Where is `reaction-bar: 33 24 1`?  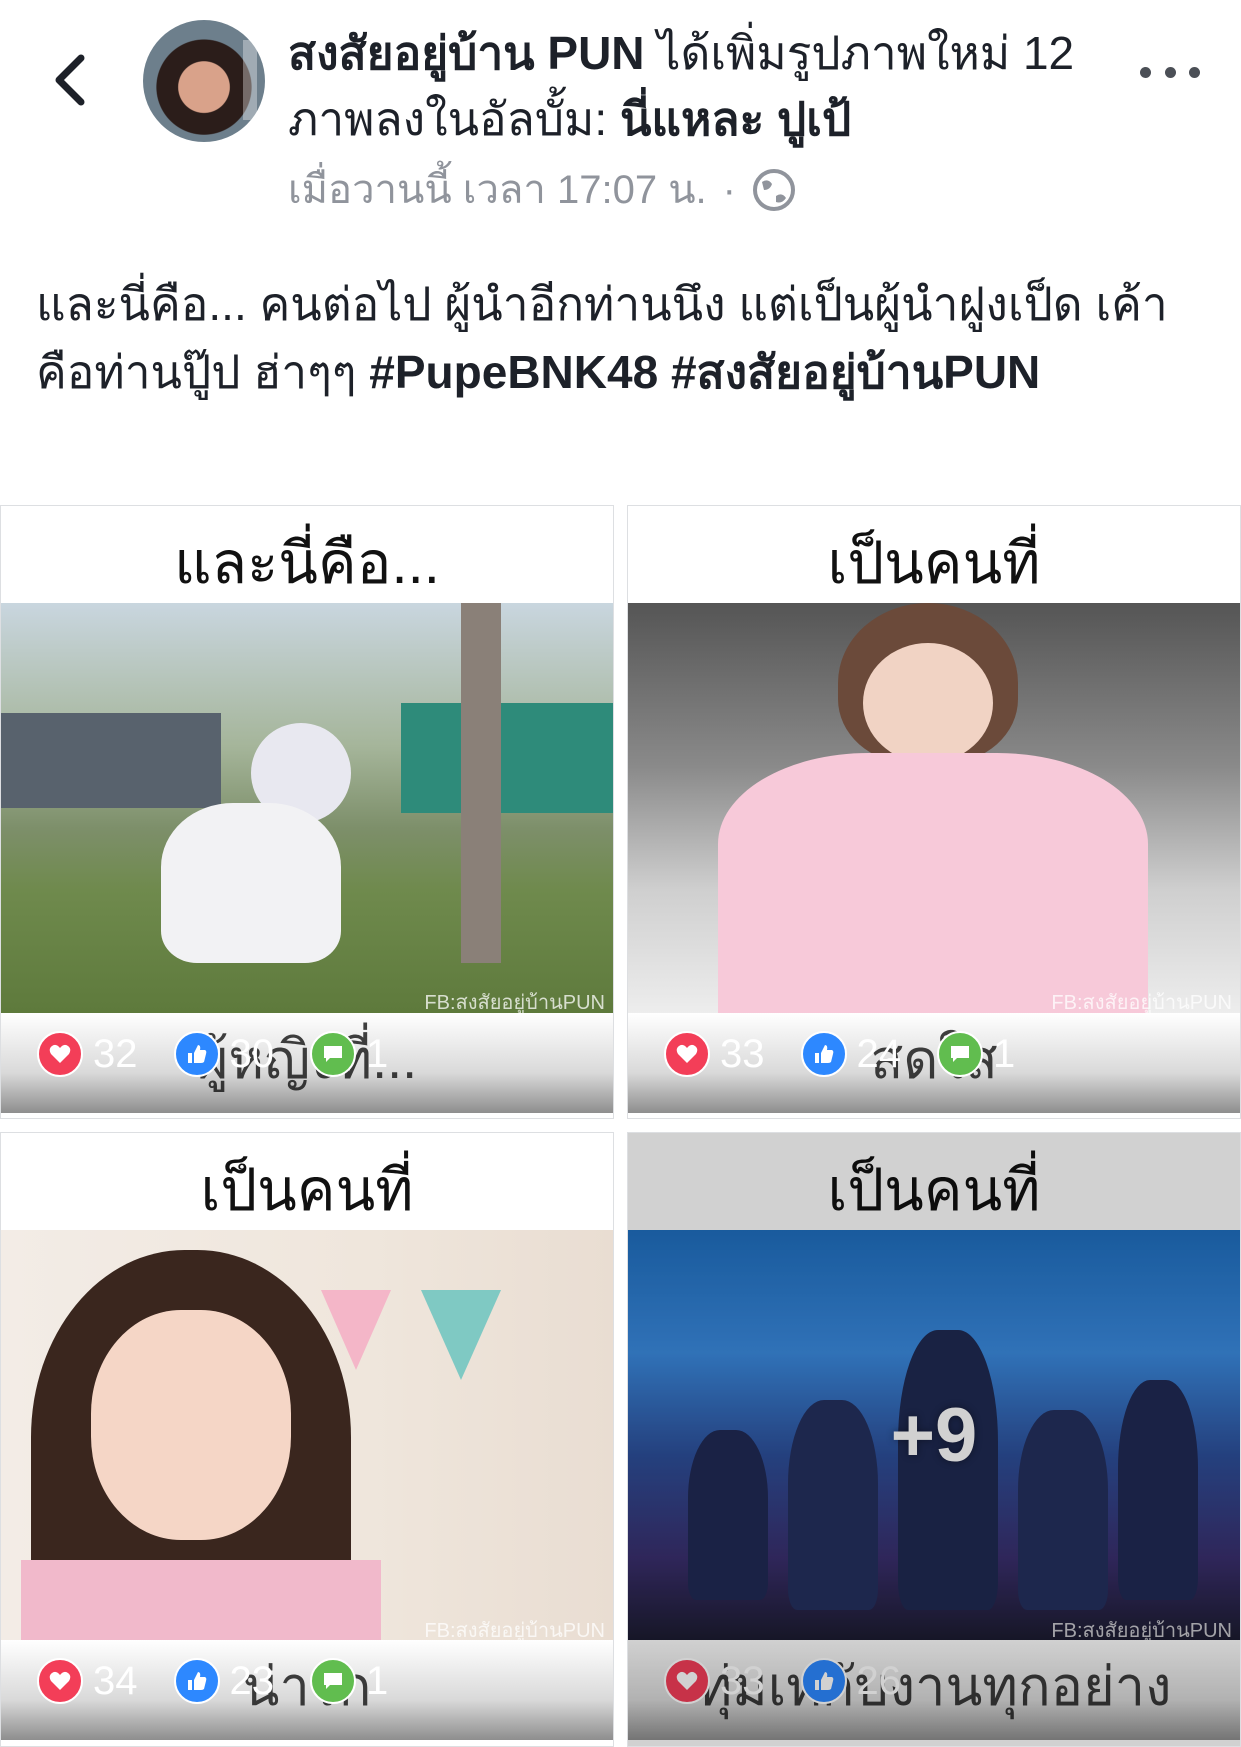
reaction-bar: 33 24 1 is located at coordinates (857, 1054).